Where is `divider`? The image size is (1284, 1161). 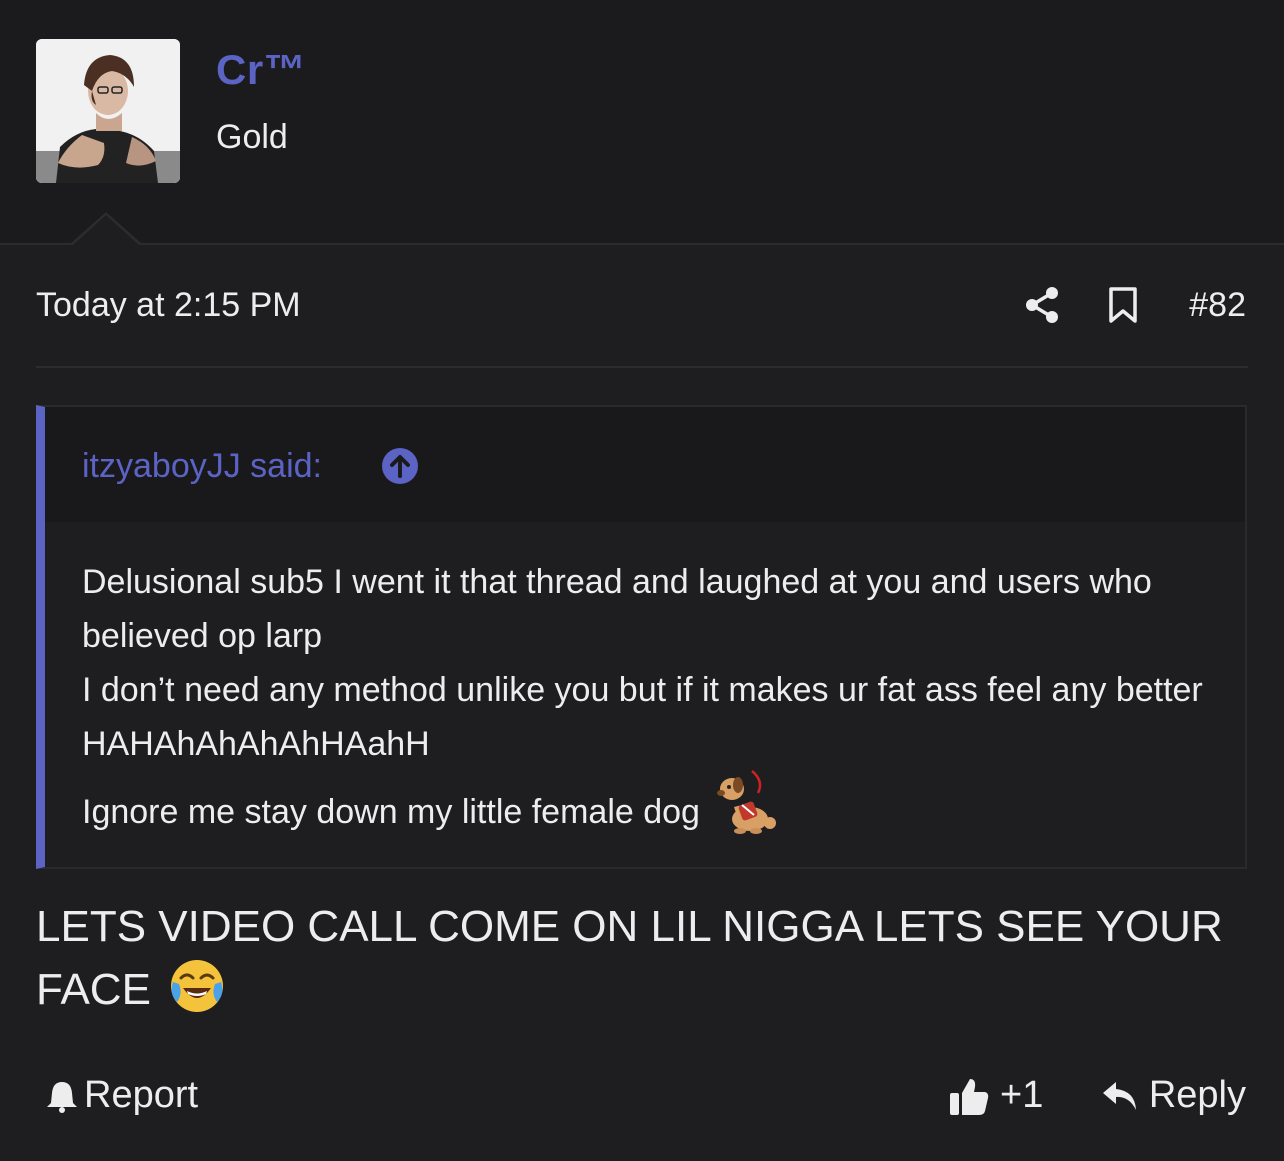 divider is located at coordinates (642, 367).